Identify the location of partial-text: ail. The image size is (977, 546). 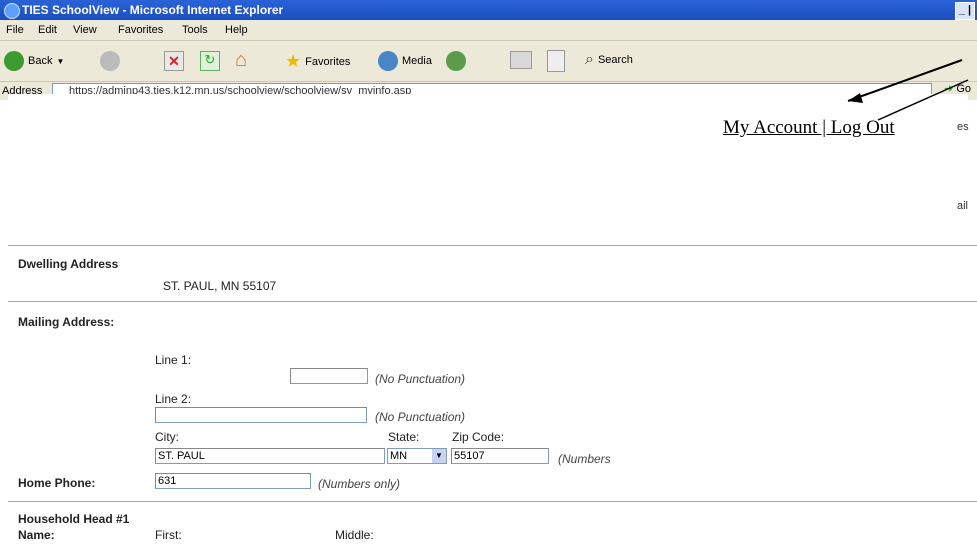
(963, 206).